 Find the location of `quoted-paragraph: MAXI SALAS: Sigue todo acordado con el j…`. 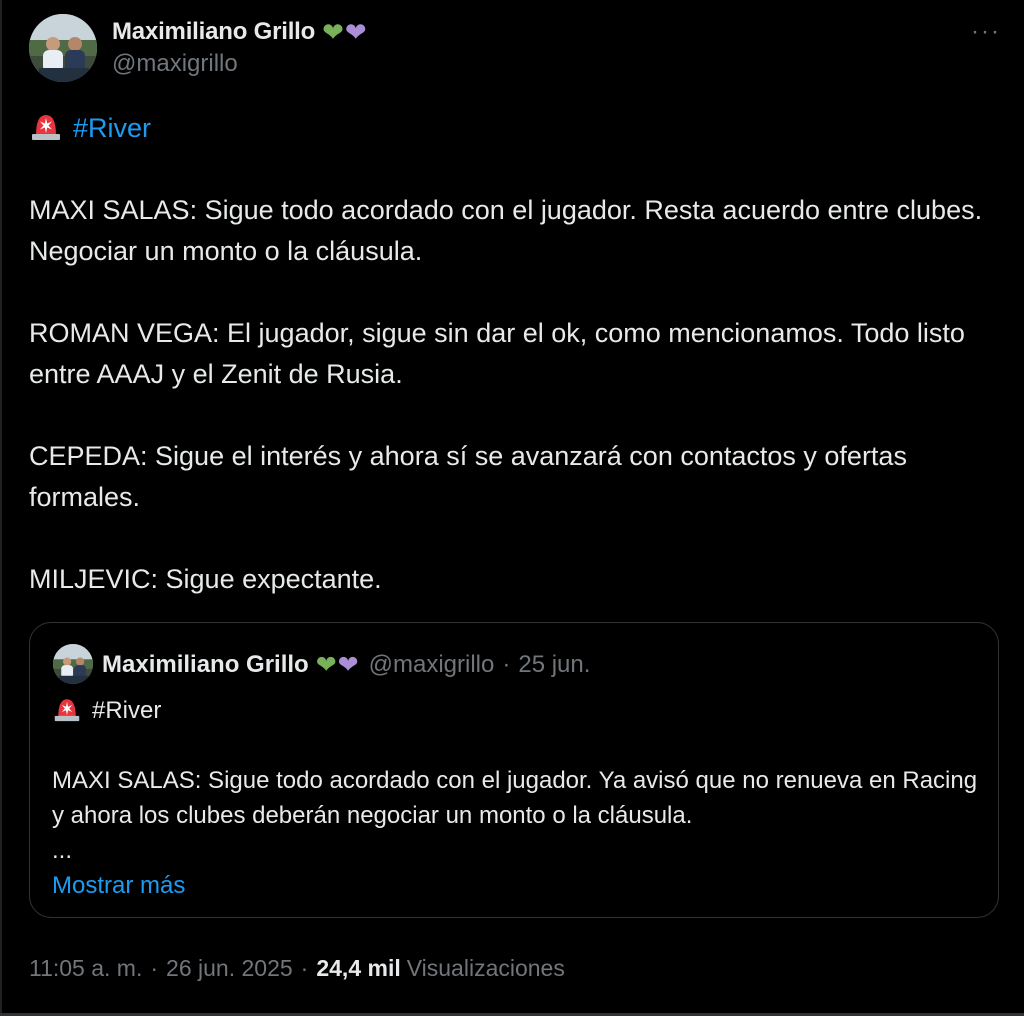

quoted-paragraph: MAXI SALAS: Sigue todo acordado con el j… is located at coordinates (515, 798).